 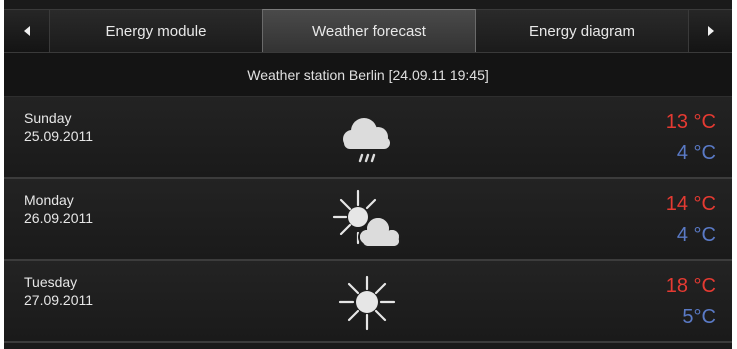 I want to click on min-temperature: 5°C, so click(x=699, y=317).